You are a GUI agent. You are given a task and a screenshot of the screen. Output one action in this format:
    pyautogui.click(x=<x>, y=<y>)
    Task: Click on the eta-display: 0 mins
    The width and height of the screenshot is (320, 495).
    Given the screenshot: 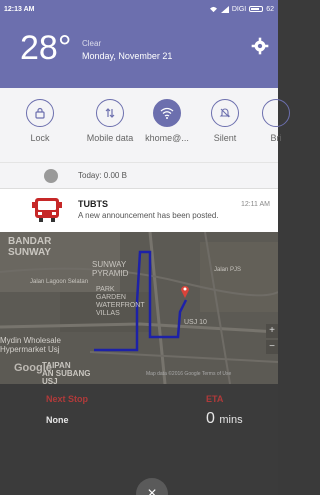 What is the action you would take?
    pyautogui.click(x=224, y=419)
    